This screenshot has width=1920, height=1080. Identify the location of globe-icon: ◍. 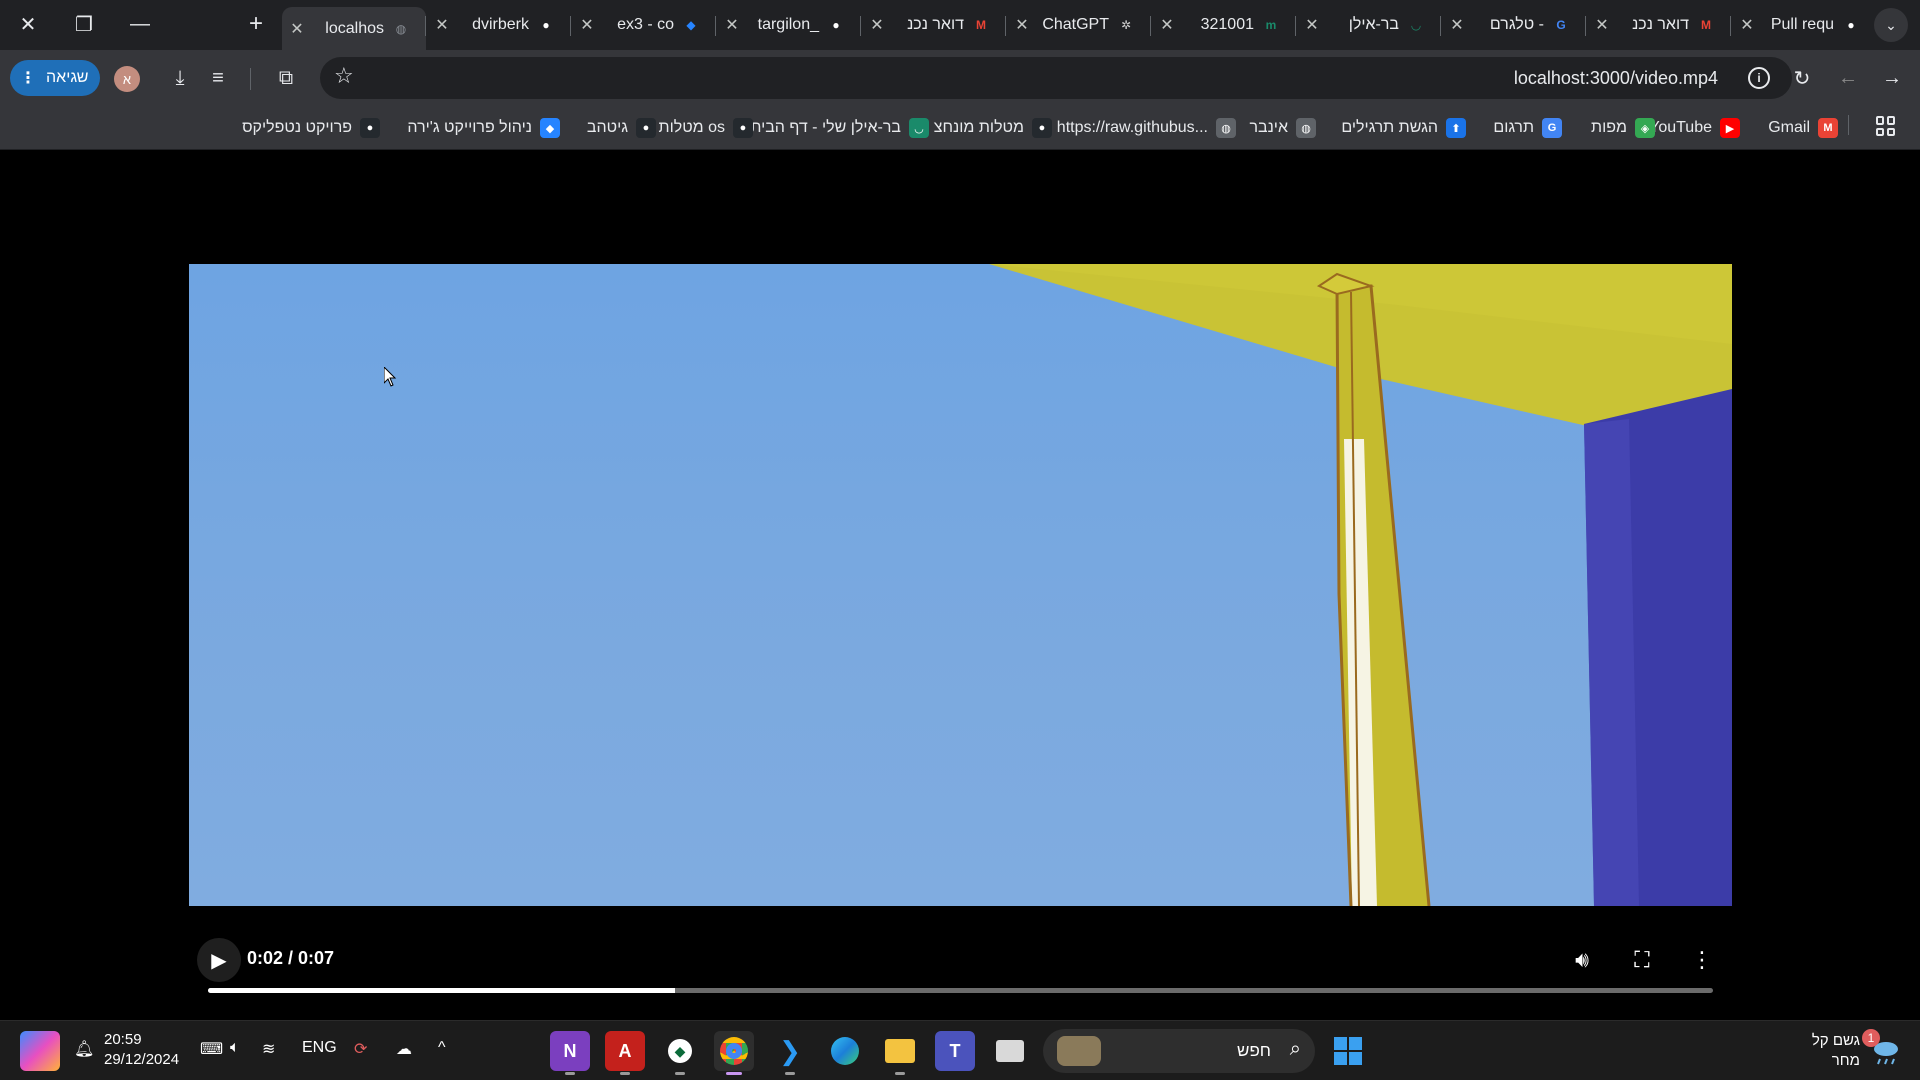
(401, 28).